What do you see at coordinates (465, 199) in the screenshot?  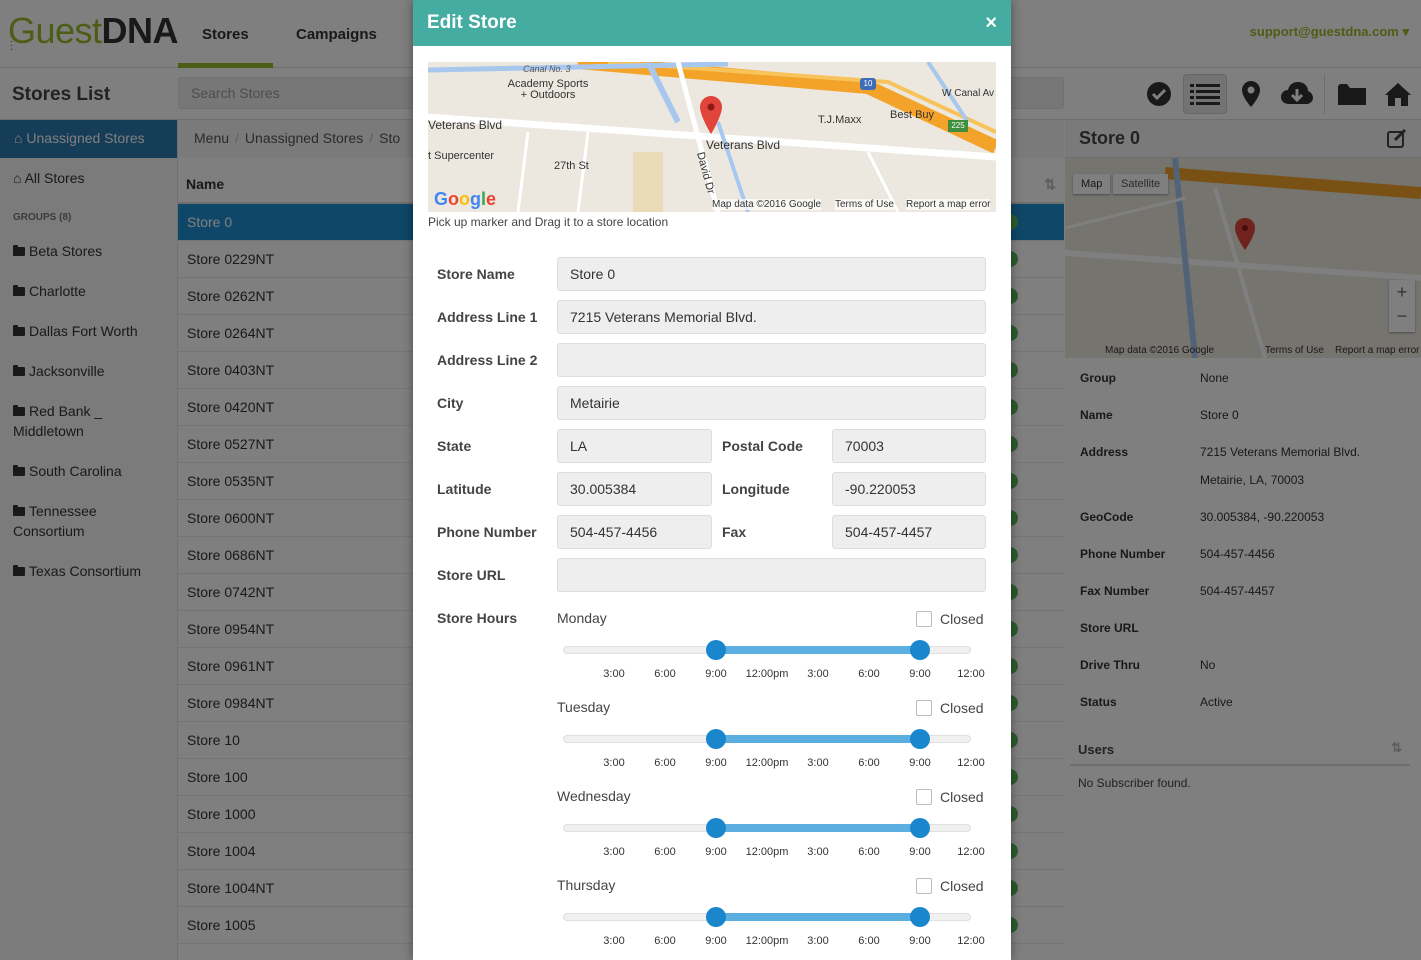 I see `google-logo: Google` at bounding box center [465, 199].